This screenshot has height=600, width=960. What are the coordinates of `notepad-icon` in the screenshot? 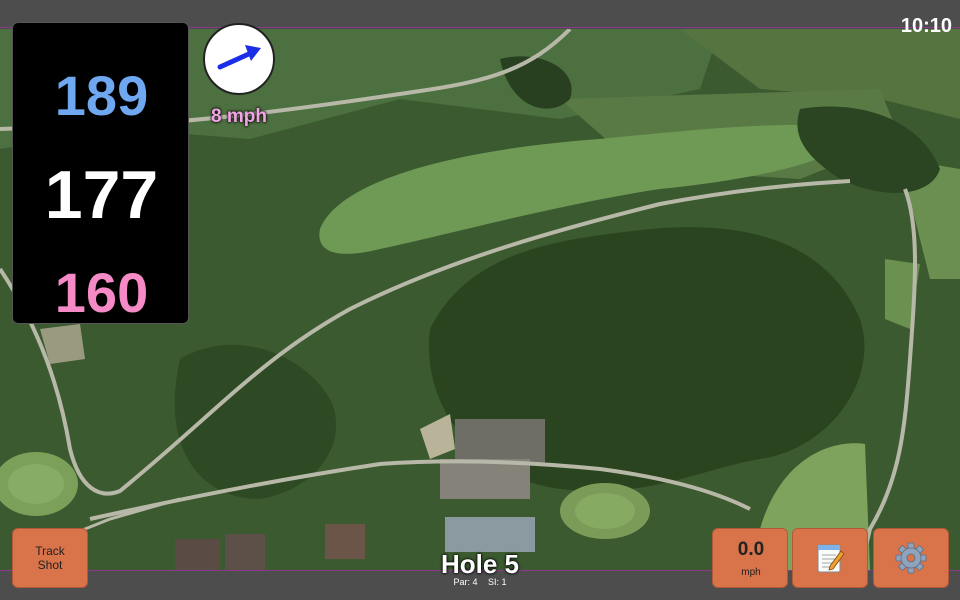 It's located at (831, 558).